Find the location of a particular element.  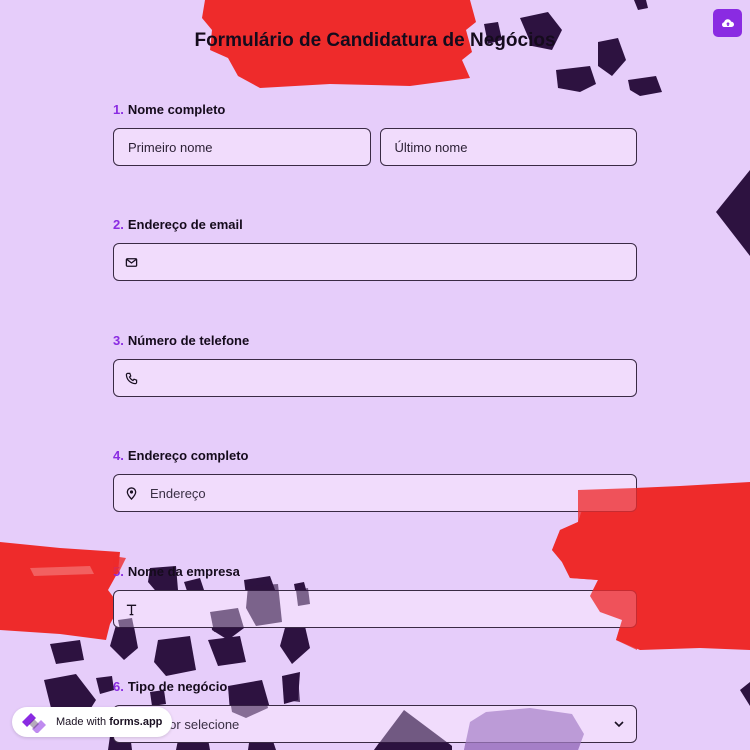

phone-icon is located at coordinates (131, 378).